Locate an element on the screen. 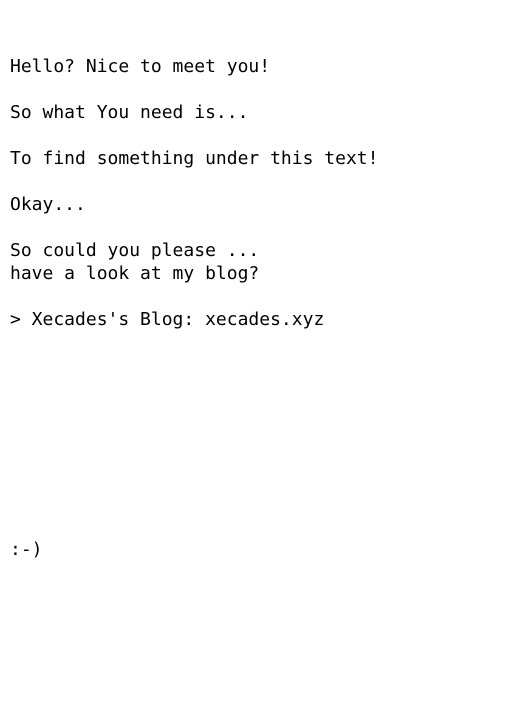 This screenshot has width=511, height=727. greeting-text: Hello? Nice to meet you! is located at coordinates (140, 66).